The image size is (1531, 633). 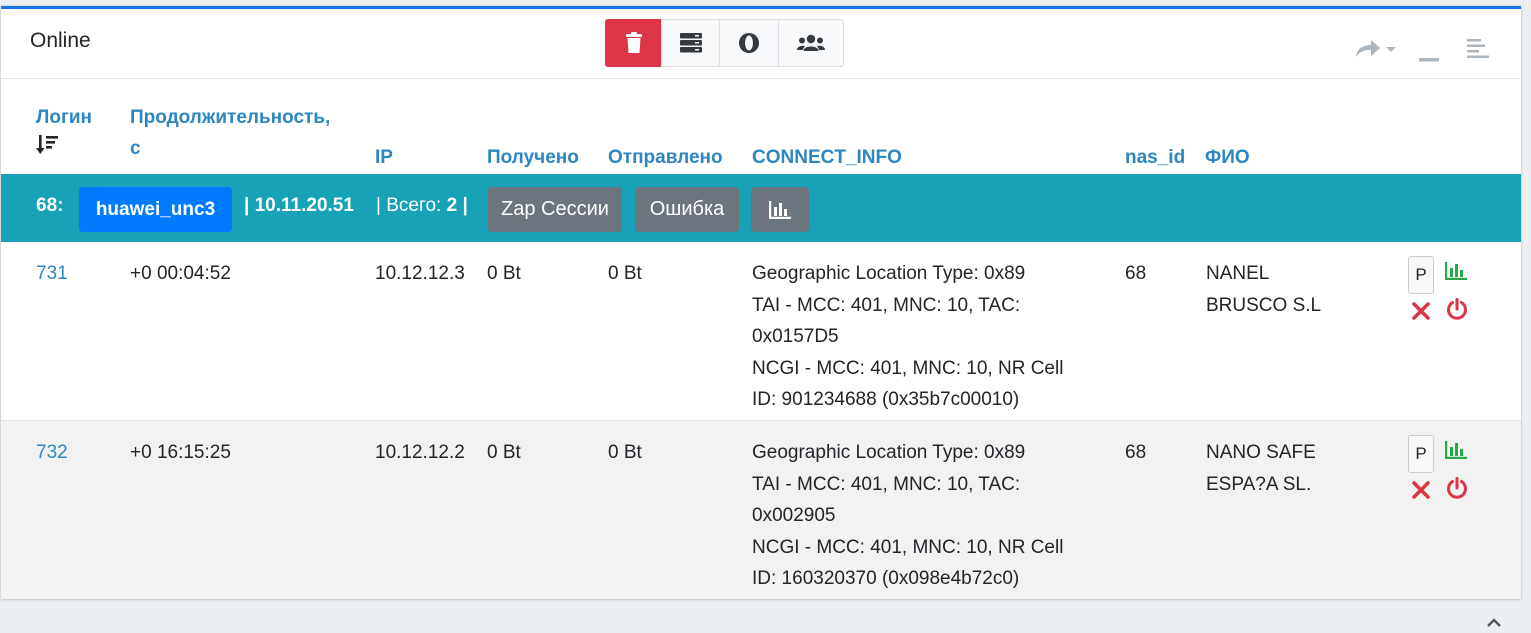 I want to click on login-cell: 731, so click(x=52, y=274).